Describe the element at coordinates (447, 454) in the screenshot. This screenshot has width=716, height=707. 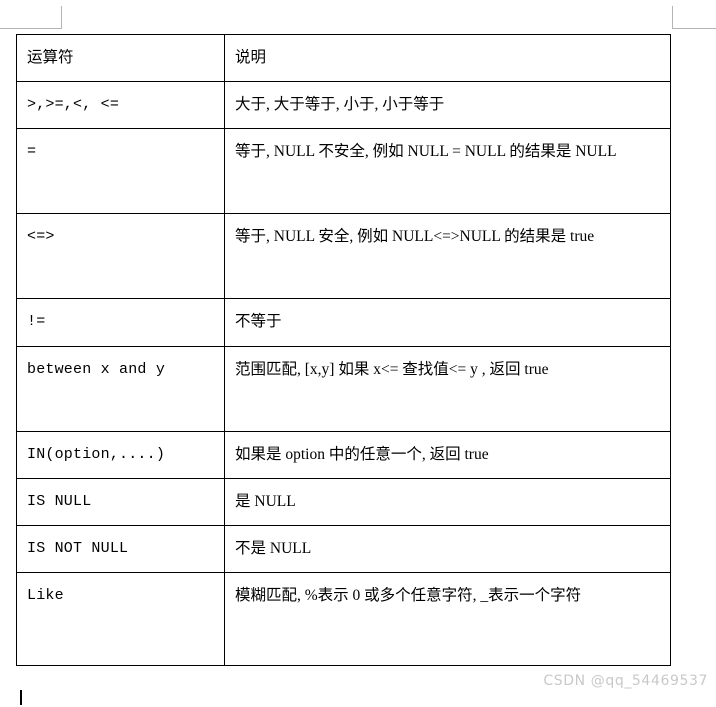
I see `cell-description: 如果是 option 中的任意一个, 返回 true` at that location.